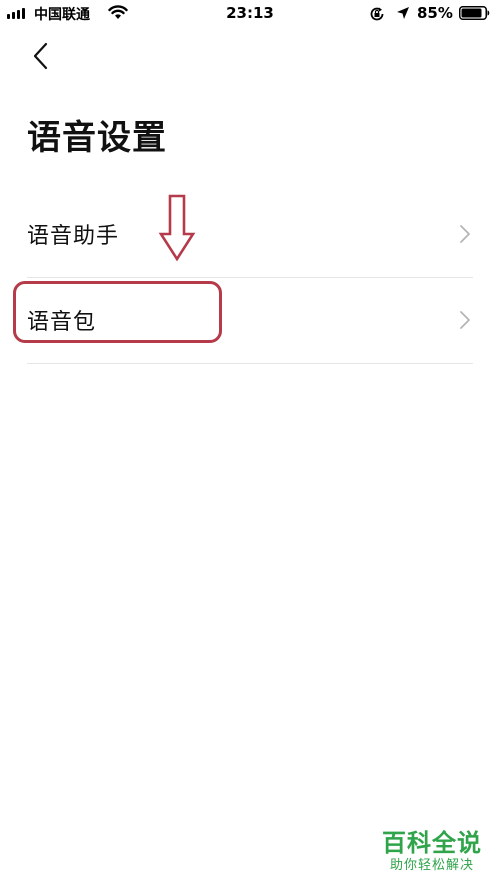 This screenshot has width=500, height=889. Describe the element at coordinates (97, 138) in the screenshot. I see `page-title: 语音设置` at that location.